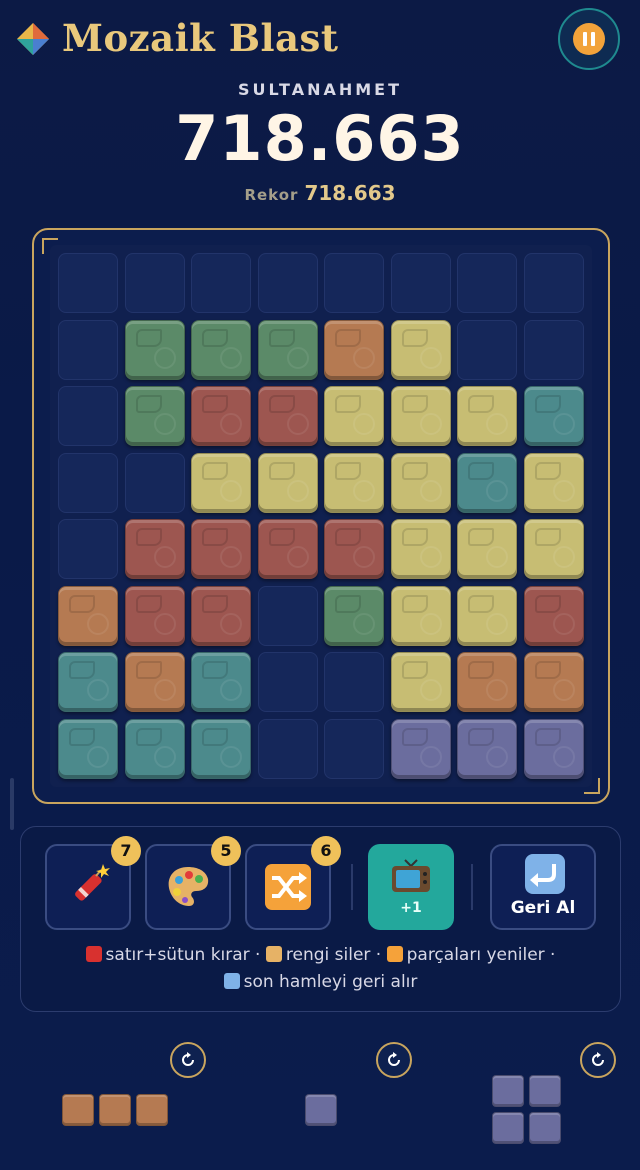 Image resolution: width=640 pixels, height=1170 pixels. What do you see at coordinates (394, 1060) in the screenshot?
I see `rotate-piece-2-button` at bounding box center [394, 1060].